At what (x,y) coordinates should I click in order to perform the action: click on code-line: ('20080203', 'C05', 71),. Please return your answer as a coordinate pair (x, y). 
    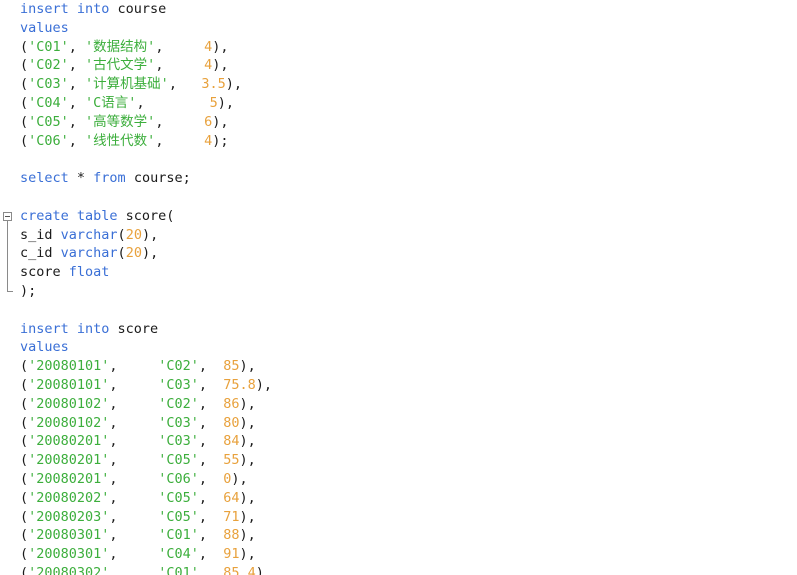
    Looking at the image, I should click on (408, 517).